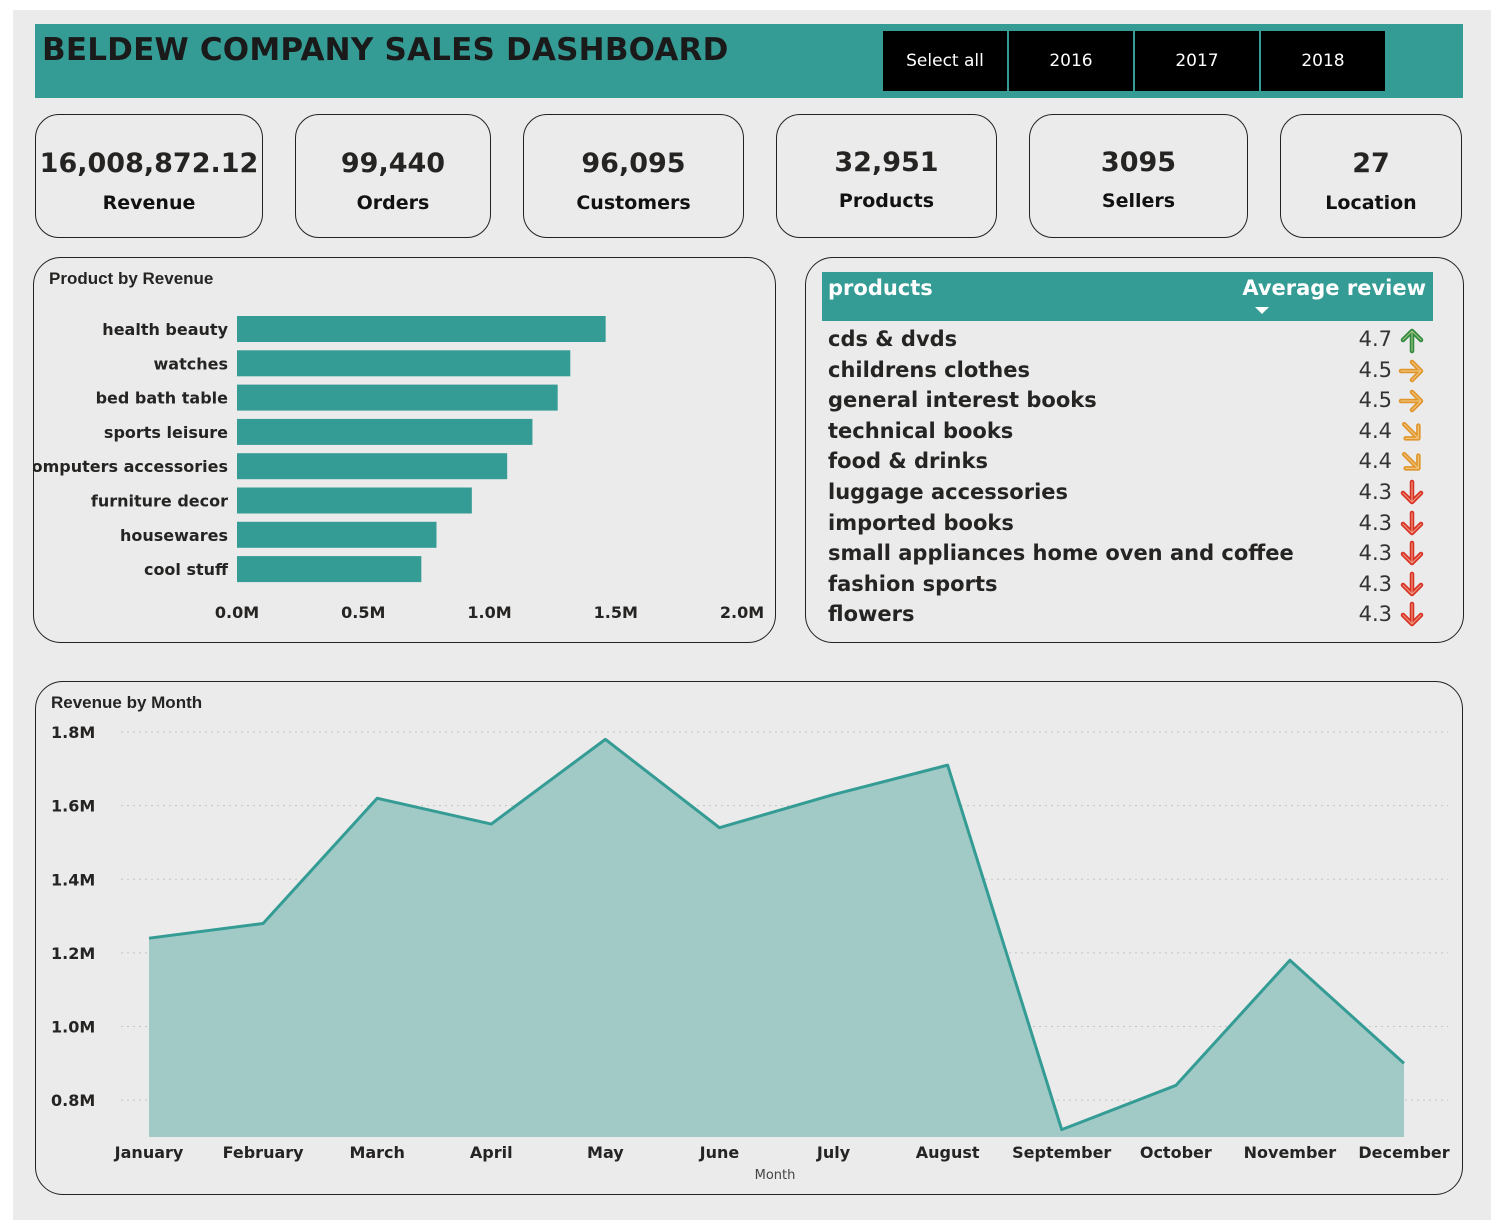 The height and width of the screenshot is (1220, 1498). What do you see at coordinates (1127, 338) in the screenshot?
I see `review-row: cds & dvds 4.7` at bounding box center [1127, 338].